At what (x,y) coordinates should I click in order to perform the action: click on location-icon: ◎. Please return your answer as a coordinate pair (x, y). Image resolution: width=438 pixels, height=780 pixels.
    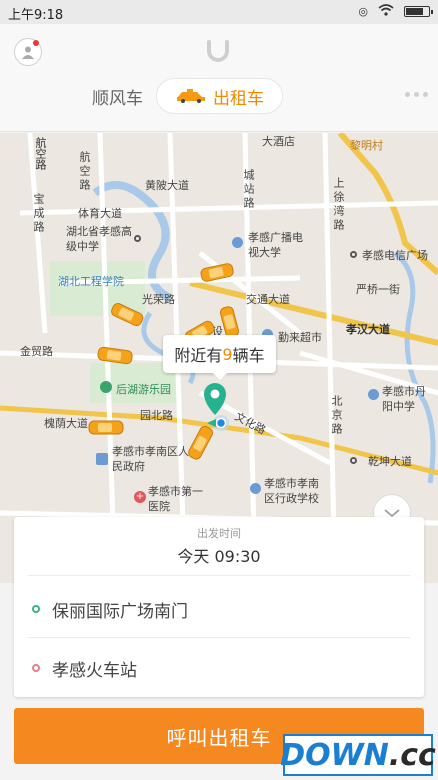
    Looking at the image, I should click on (363, 11).